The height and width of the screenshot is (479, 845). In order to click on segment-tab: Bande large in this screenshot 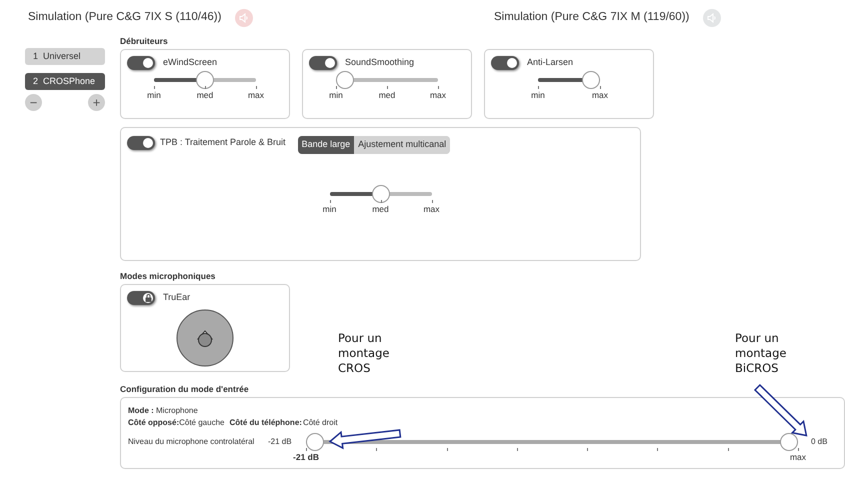, I will do `click(326, 145)`.